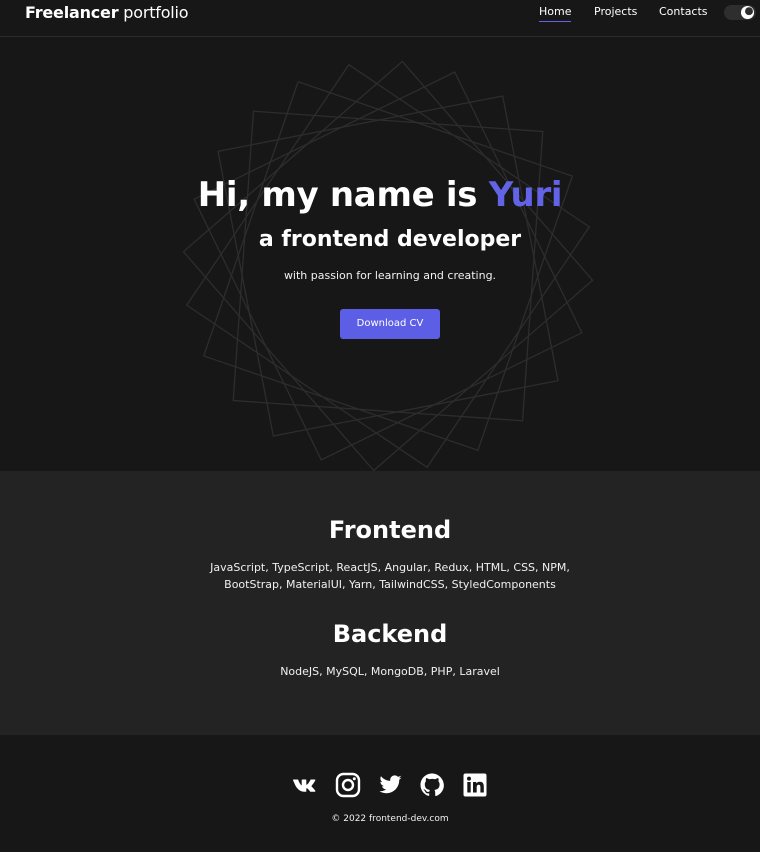 Image resolution: width=760 pixels, height=852 pixels. Describe the element at coordinates (525, 195) in the screenshot. I see `hero-title-name: Yuri` at that location.